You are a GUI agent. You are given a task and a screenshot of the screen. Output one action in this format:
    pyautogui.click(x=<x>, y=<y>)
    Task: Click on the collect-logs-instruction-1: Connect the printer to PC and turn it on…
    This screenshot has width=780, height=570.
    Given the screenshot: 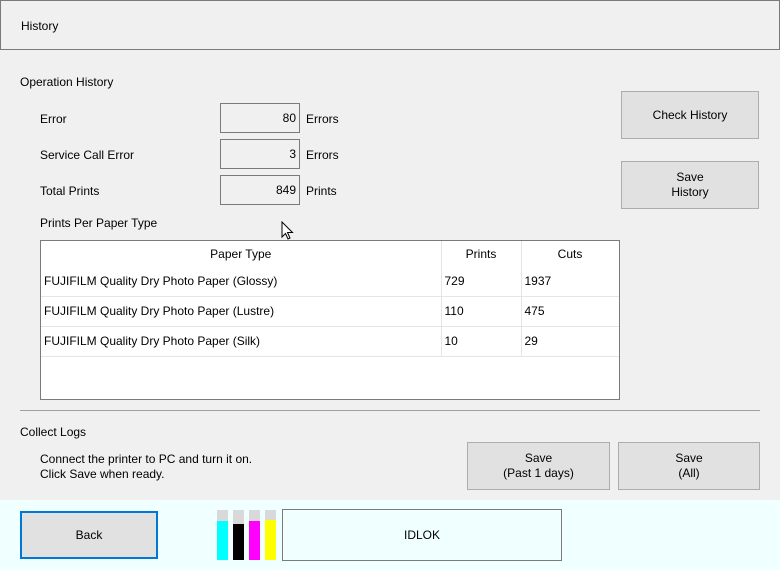 What is the action you would take?
    pyautogui.click(x=146, y=459)
    